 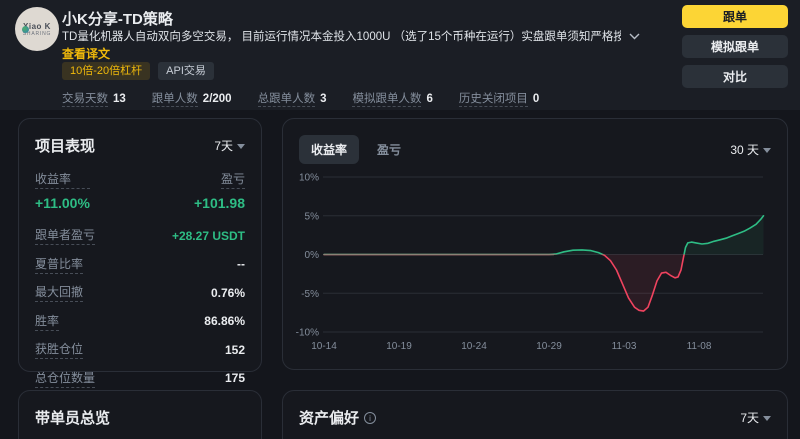 What do you see at coordinates (65, 146) in the screenshot?
I see `performance-title: 项目表现` at bounding box center [65, 146].